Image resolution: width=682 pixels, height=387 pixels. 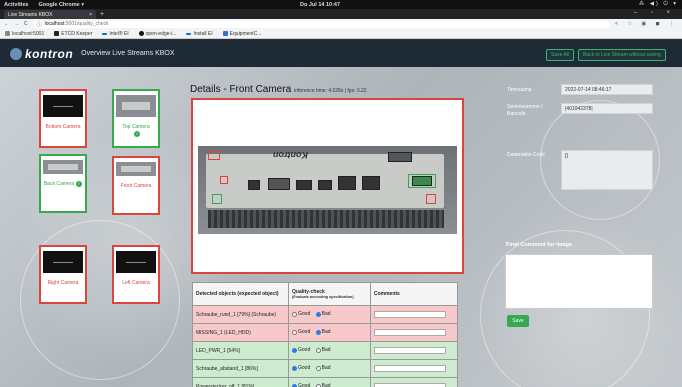 What do you see at coordinates (50, 14) in the screenshot?
I see `tab-live-streams: Live Streams KBOX ×` at bounding box center [50, 14].